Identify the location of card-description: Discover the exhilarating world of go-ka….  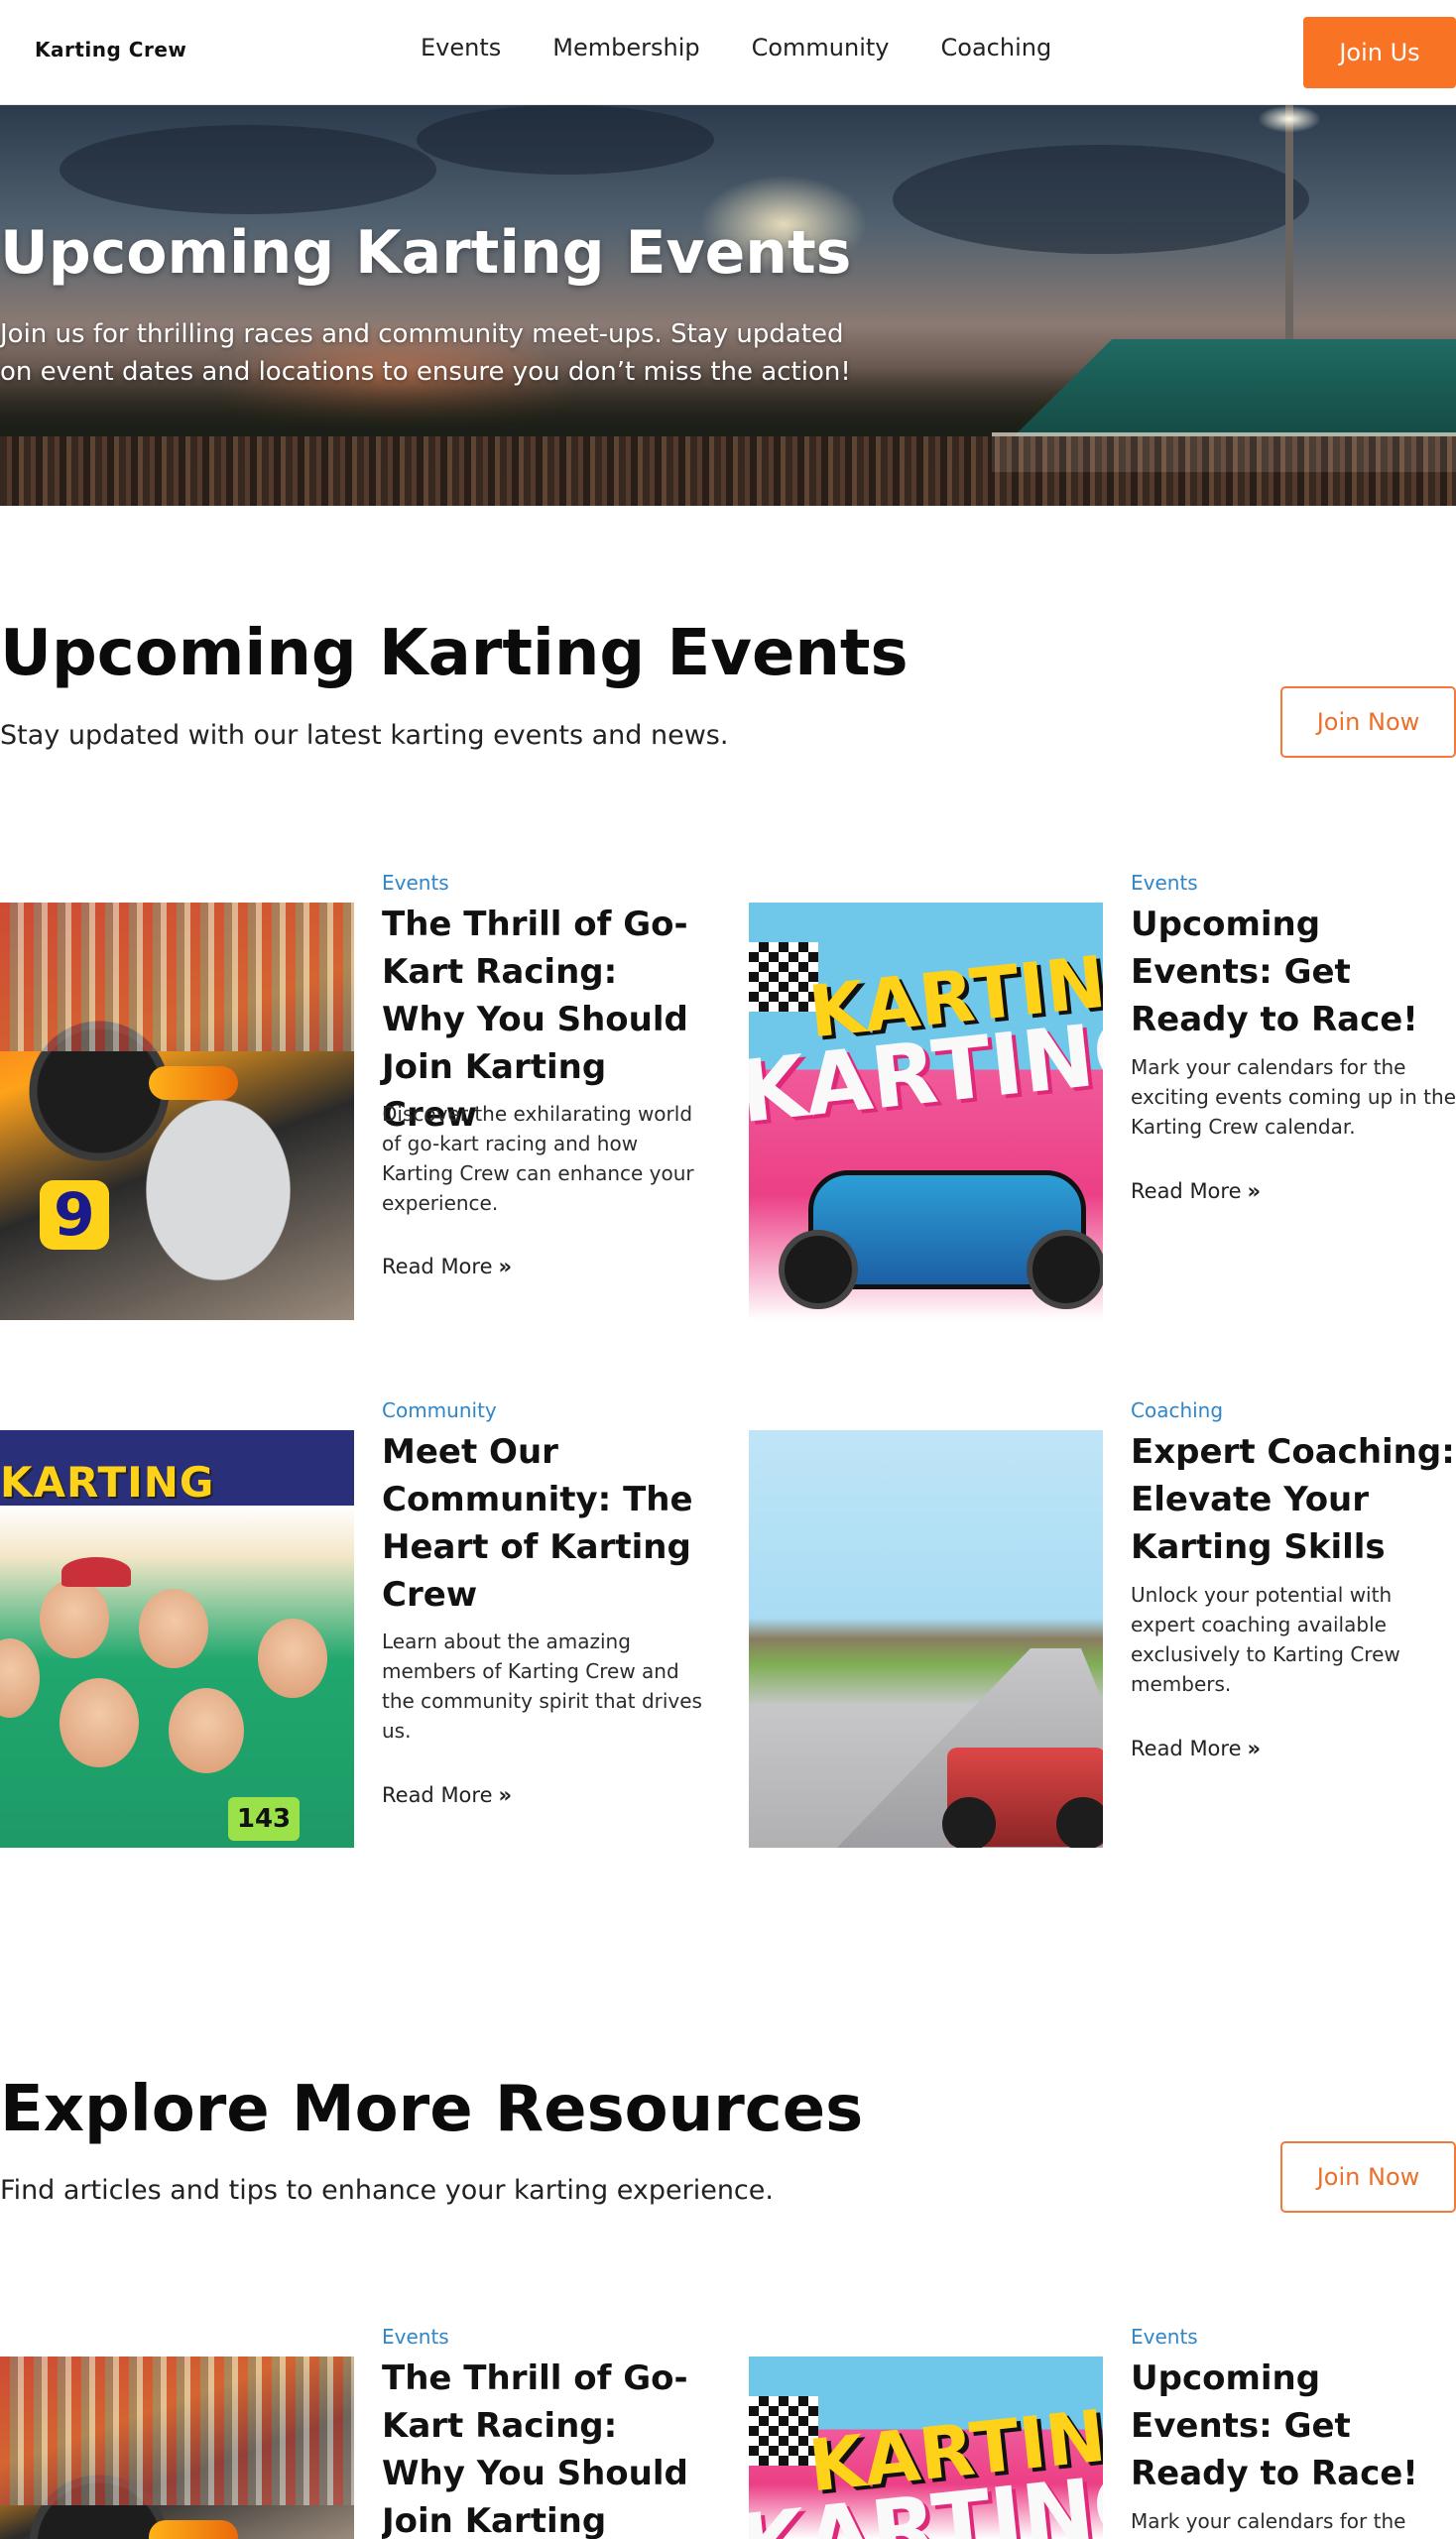
(538, 1158).